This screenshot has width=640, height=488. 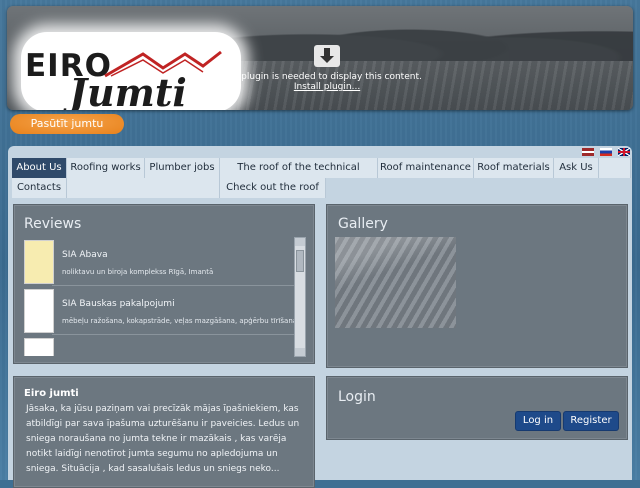 I want to click on flag-en-icon, so click(x=624, y=152).